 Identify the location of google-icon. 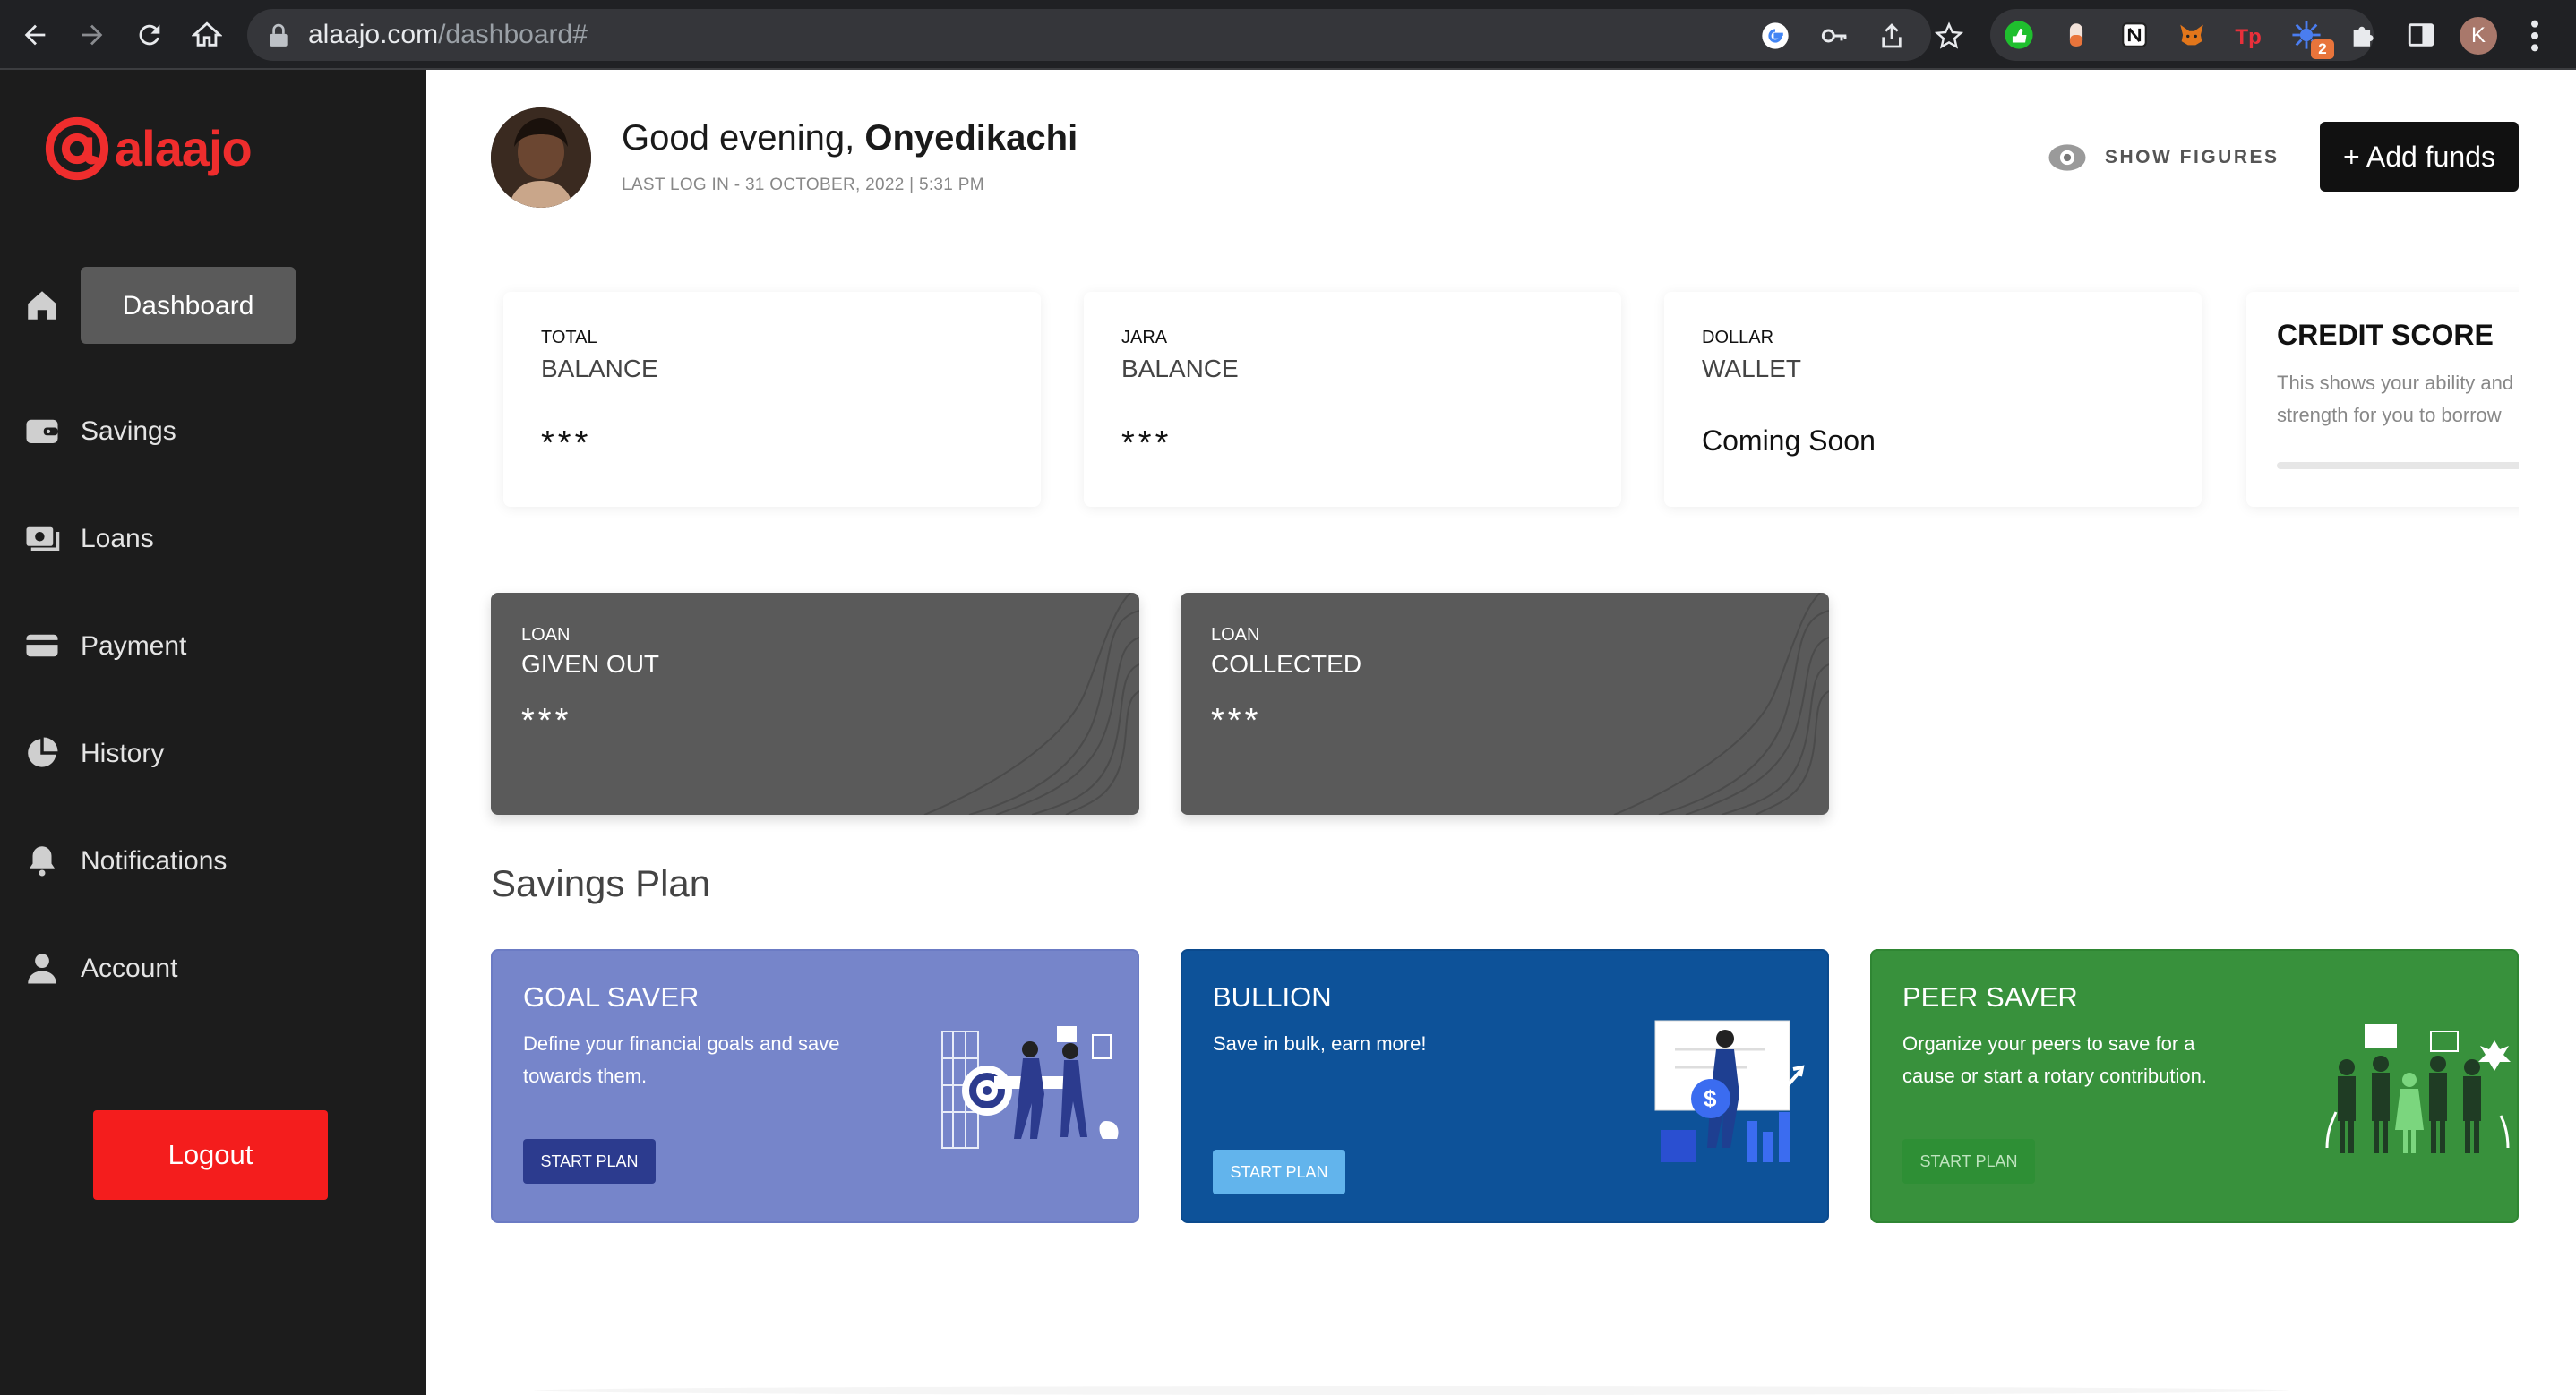
(1775, 35).